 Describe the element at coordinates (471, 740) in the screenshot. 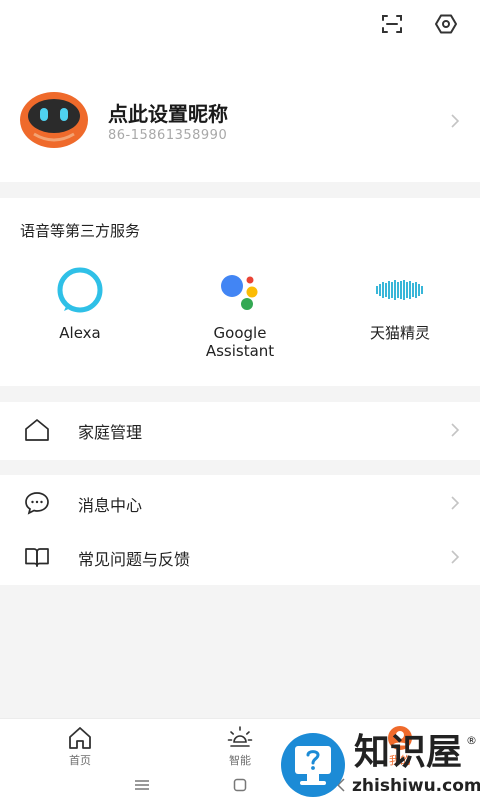

I see `registered-mark: ®` at that location.